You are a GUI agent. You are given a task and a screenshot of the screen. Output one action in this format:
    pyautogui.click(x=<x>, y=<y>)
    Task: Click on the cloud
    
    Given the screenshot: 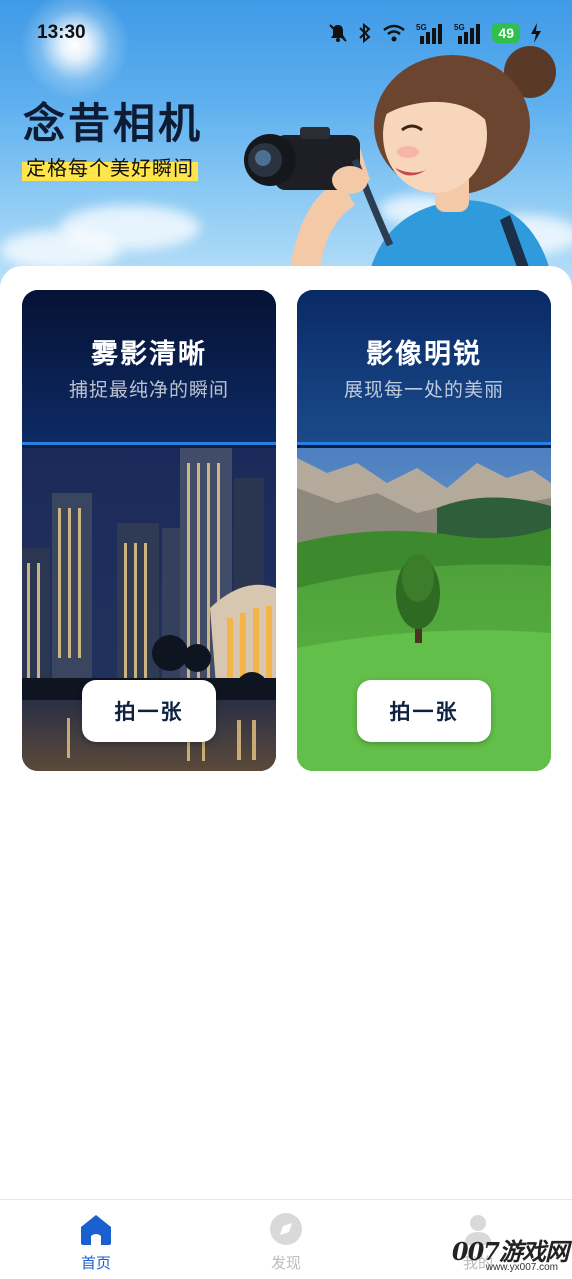 What is the action you would take?
    pyautogui.click(x=60, y=250)
    